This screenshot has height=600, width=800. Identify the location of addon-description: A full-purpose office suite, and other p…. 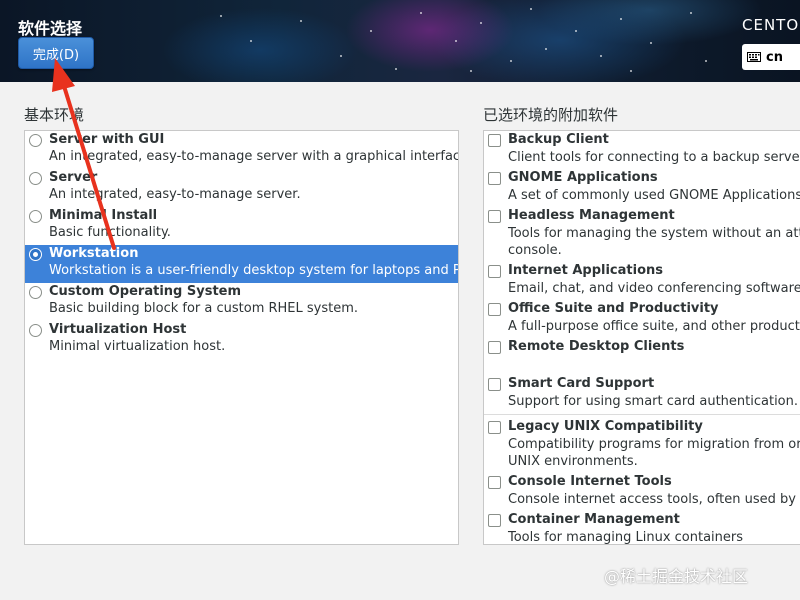
(654, 326).